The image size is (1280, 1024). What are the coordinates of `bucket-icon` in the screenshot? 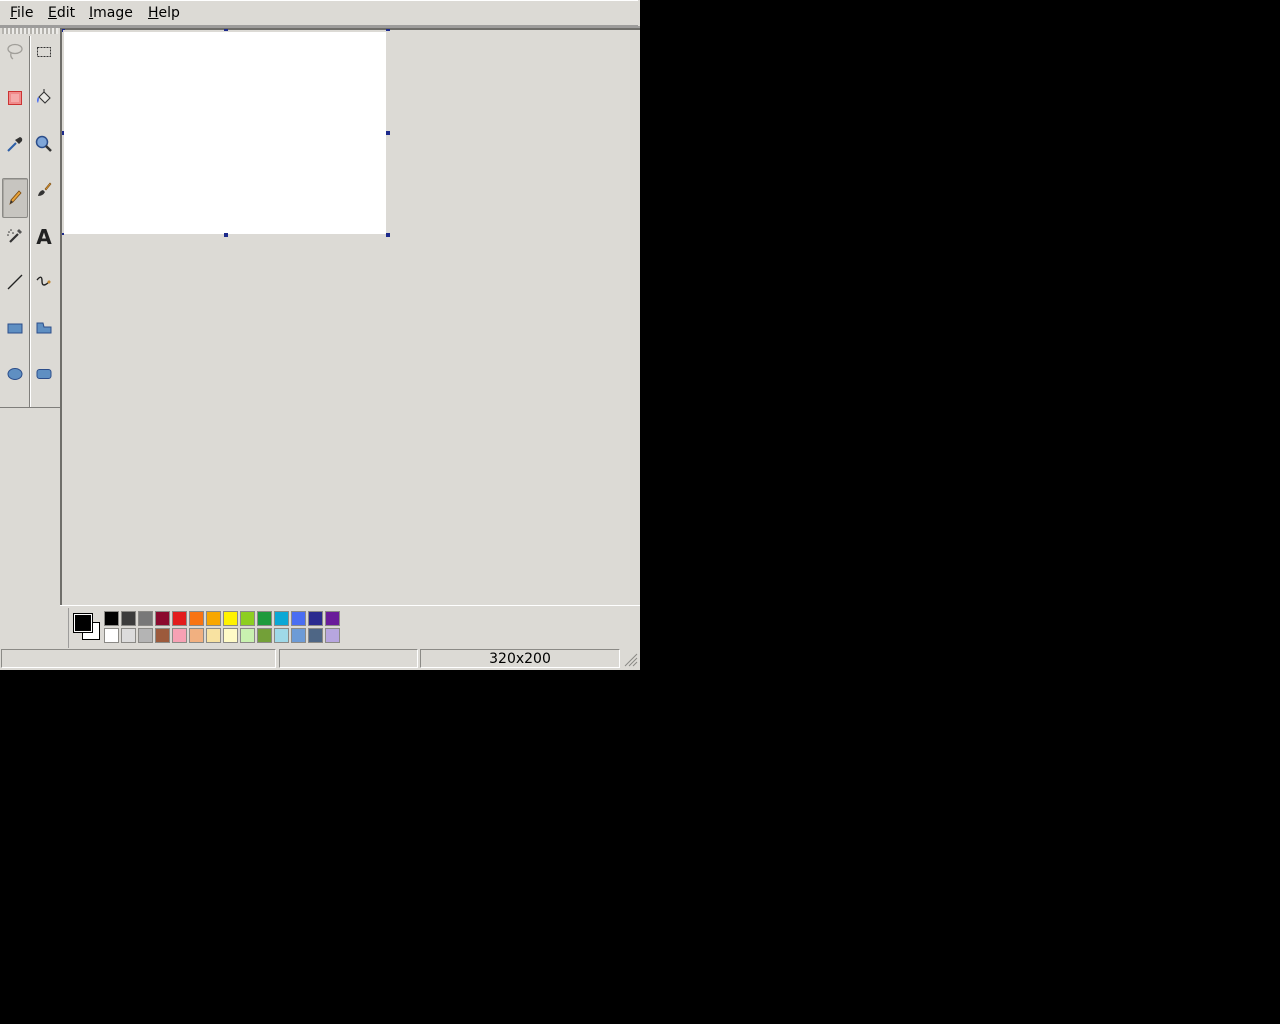 It's located at (44, 96).